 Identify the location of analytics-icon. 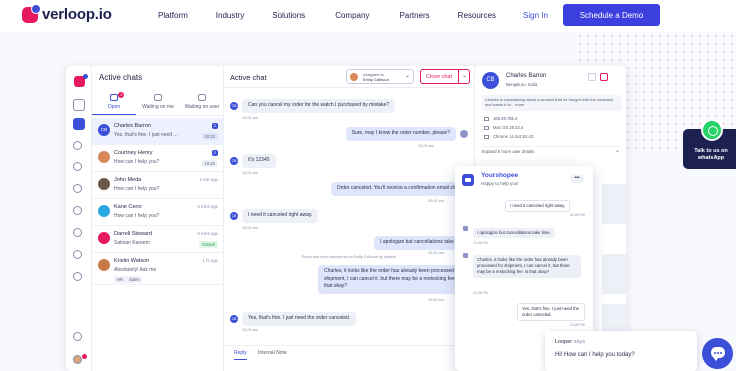
(77, 232).